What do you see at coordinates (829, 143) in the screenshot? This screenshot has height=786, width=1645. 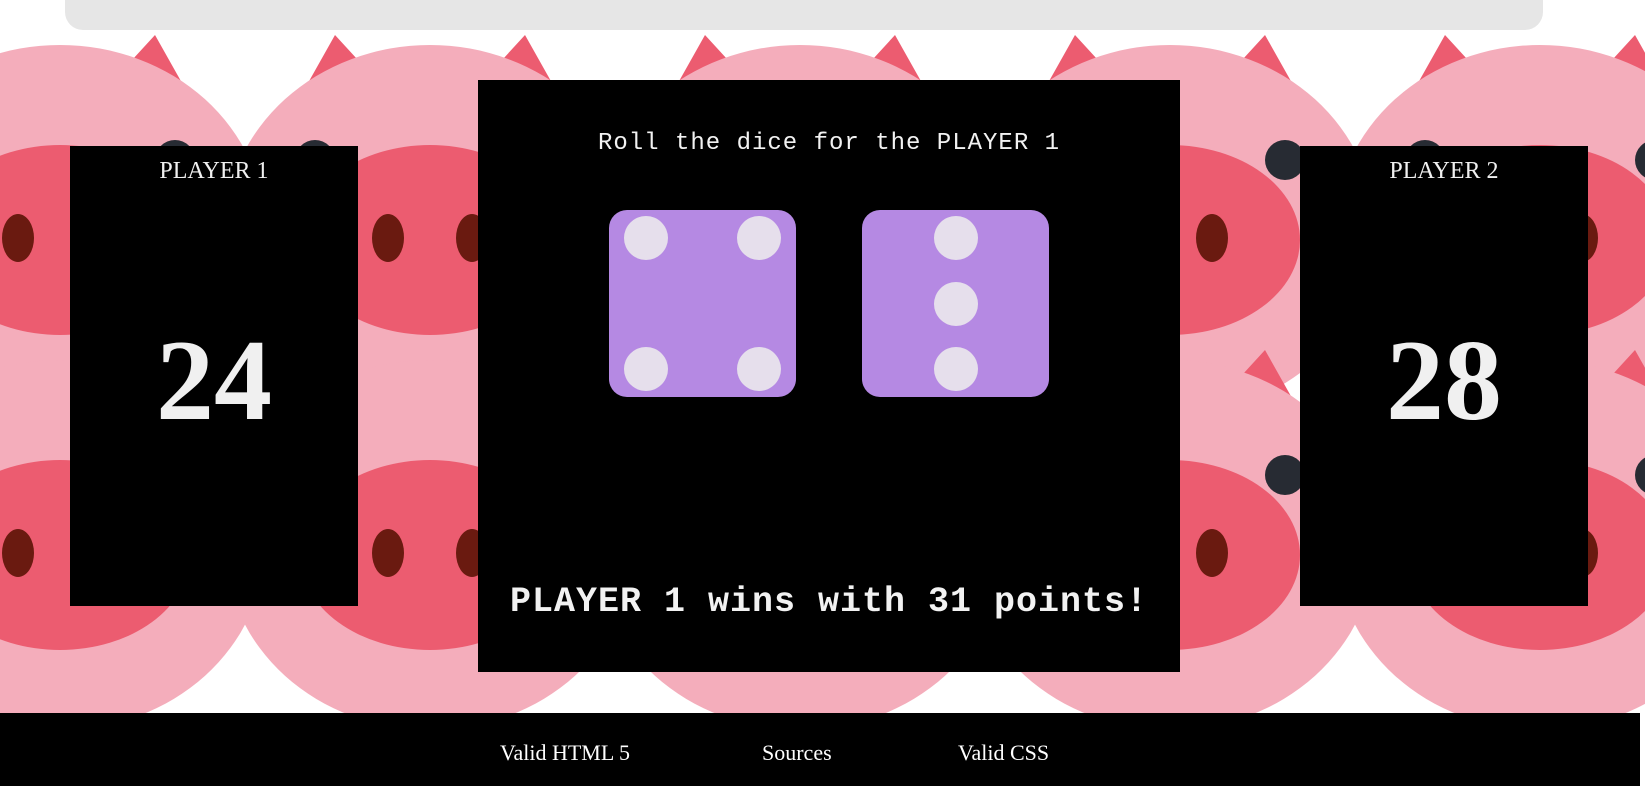 I see `roll-prompt: Roll the dice for the PLAYER 1` at bounding box center [829, 143].